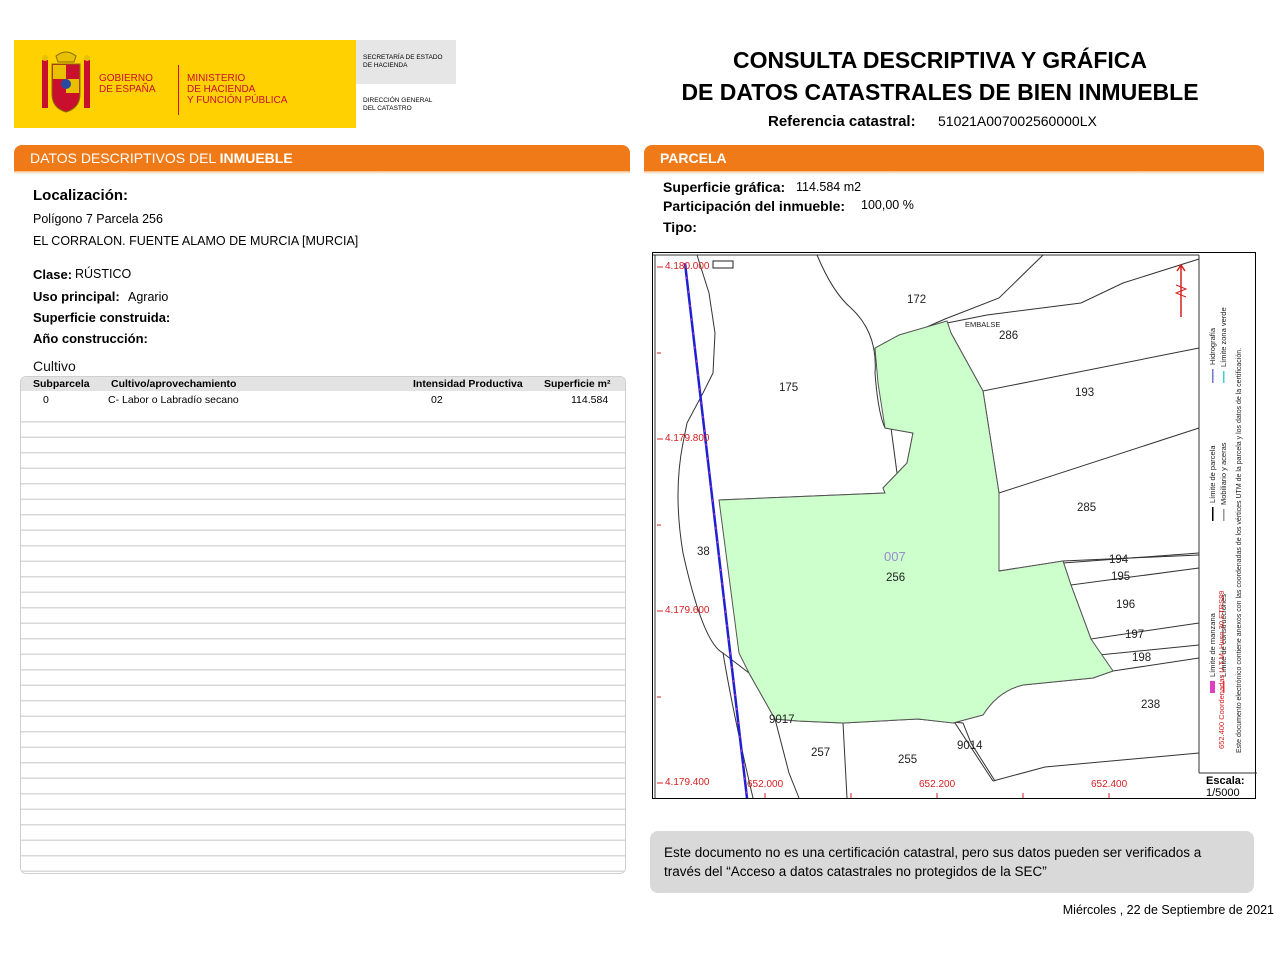  What do you see at coordinates (90, 338) in the screenshot?
I see `anio-construccion-label: Año construcción:` at bounding box center [90, 338].